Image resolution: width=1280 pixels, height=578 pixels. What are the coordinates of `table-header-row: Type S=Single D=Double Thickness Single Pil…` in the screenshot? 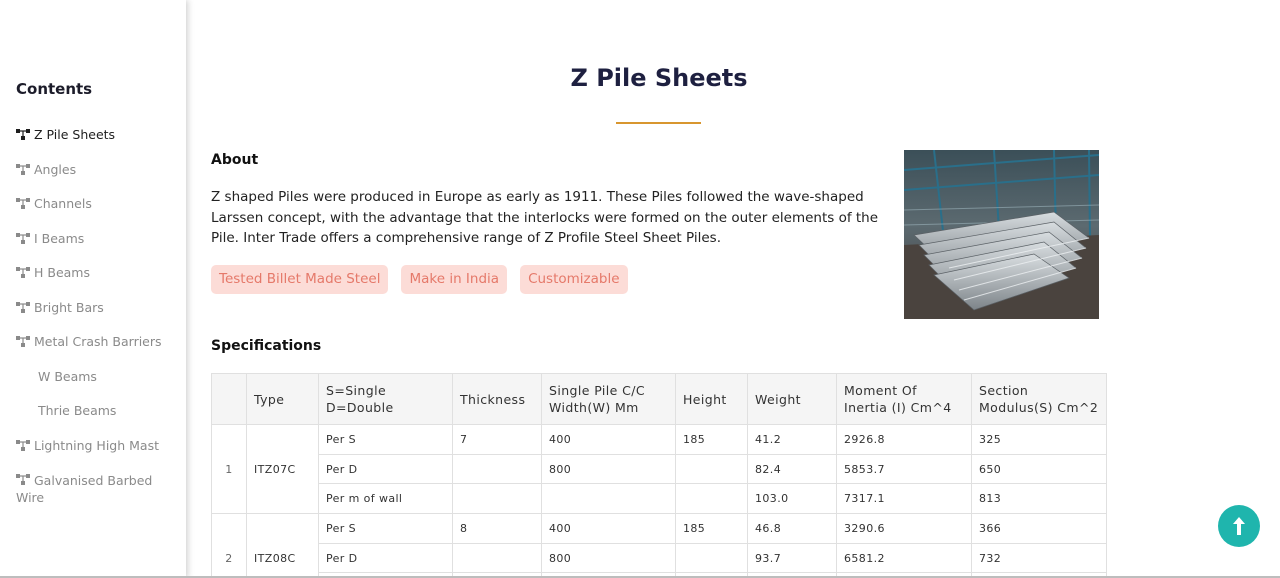 It's located at (659, 399).